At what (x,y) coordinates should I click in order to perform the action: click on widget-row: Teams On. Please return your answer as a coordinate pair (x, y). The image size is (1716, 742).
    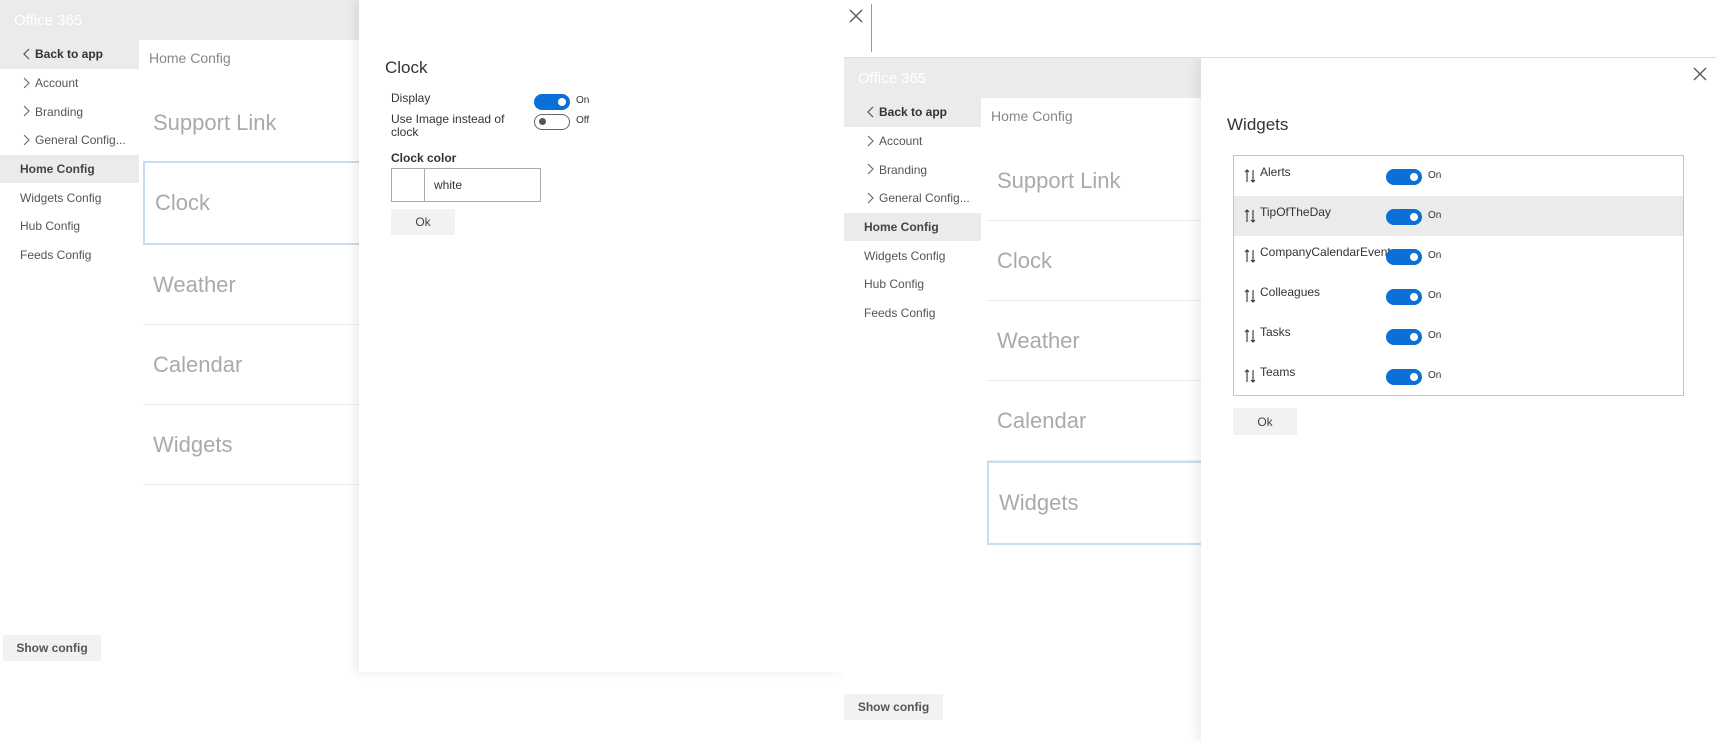
    Looking at the image, I should click on (1458, 376).